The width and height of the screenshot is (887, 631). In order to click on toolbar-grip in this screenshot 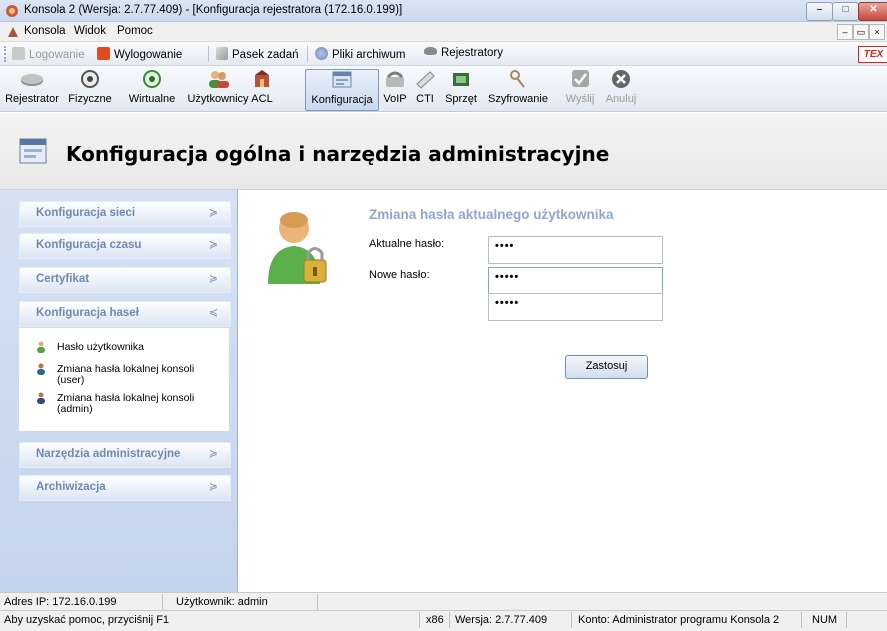, I will do `click(6, 54)`.